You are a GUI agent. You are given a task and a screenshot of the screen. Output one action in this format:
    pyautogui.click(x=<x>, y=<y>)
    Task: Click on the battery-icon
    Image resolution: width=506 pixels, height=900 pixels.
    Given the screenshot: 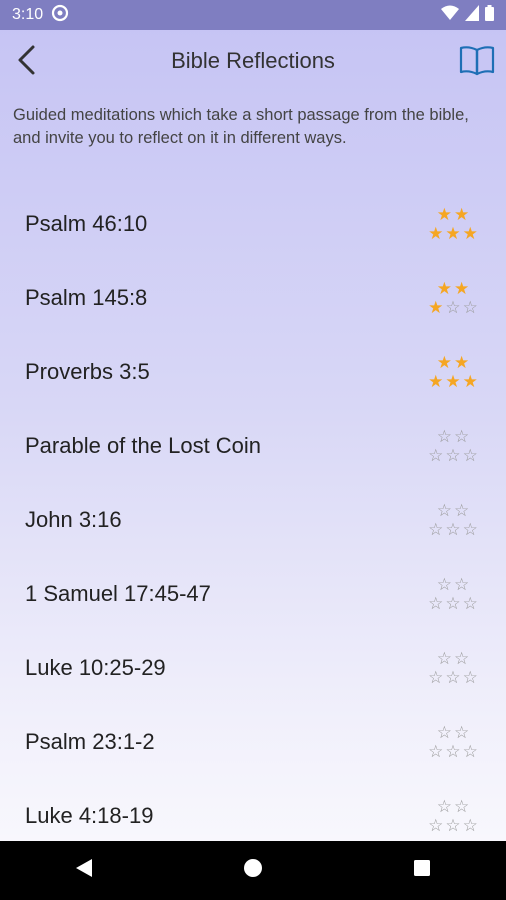 What is the action you would take?
    pyautogui.click(x=489, y=15)
    